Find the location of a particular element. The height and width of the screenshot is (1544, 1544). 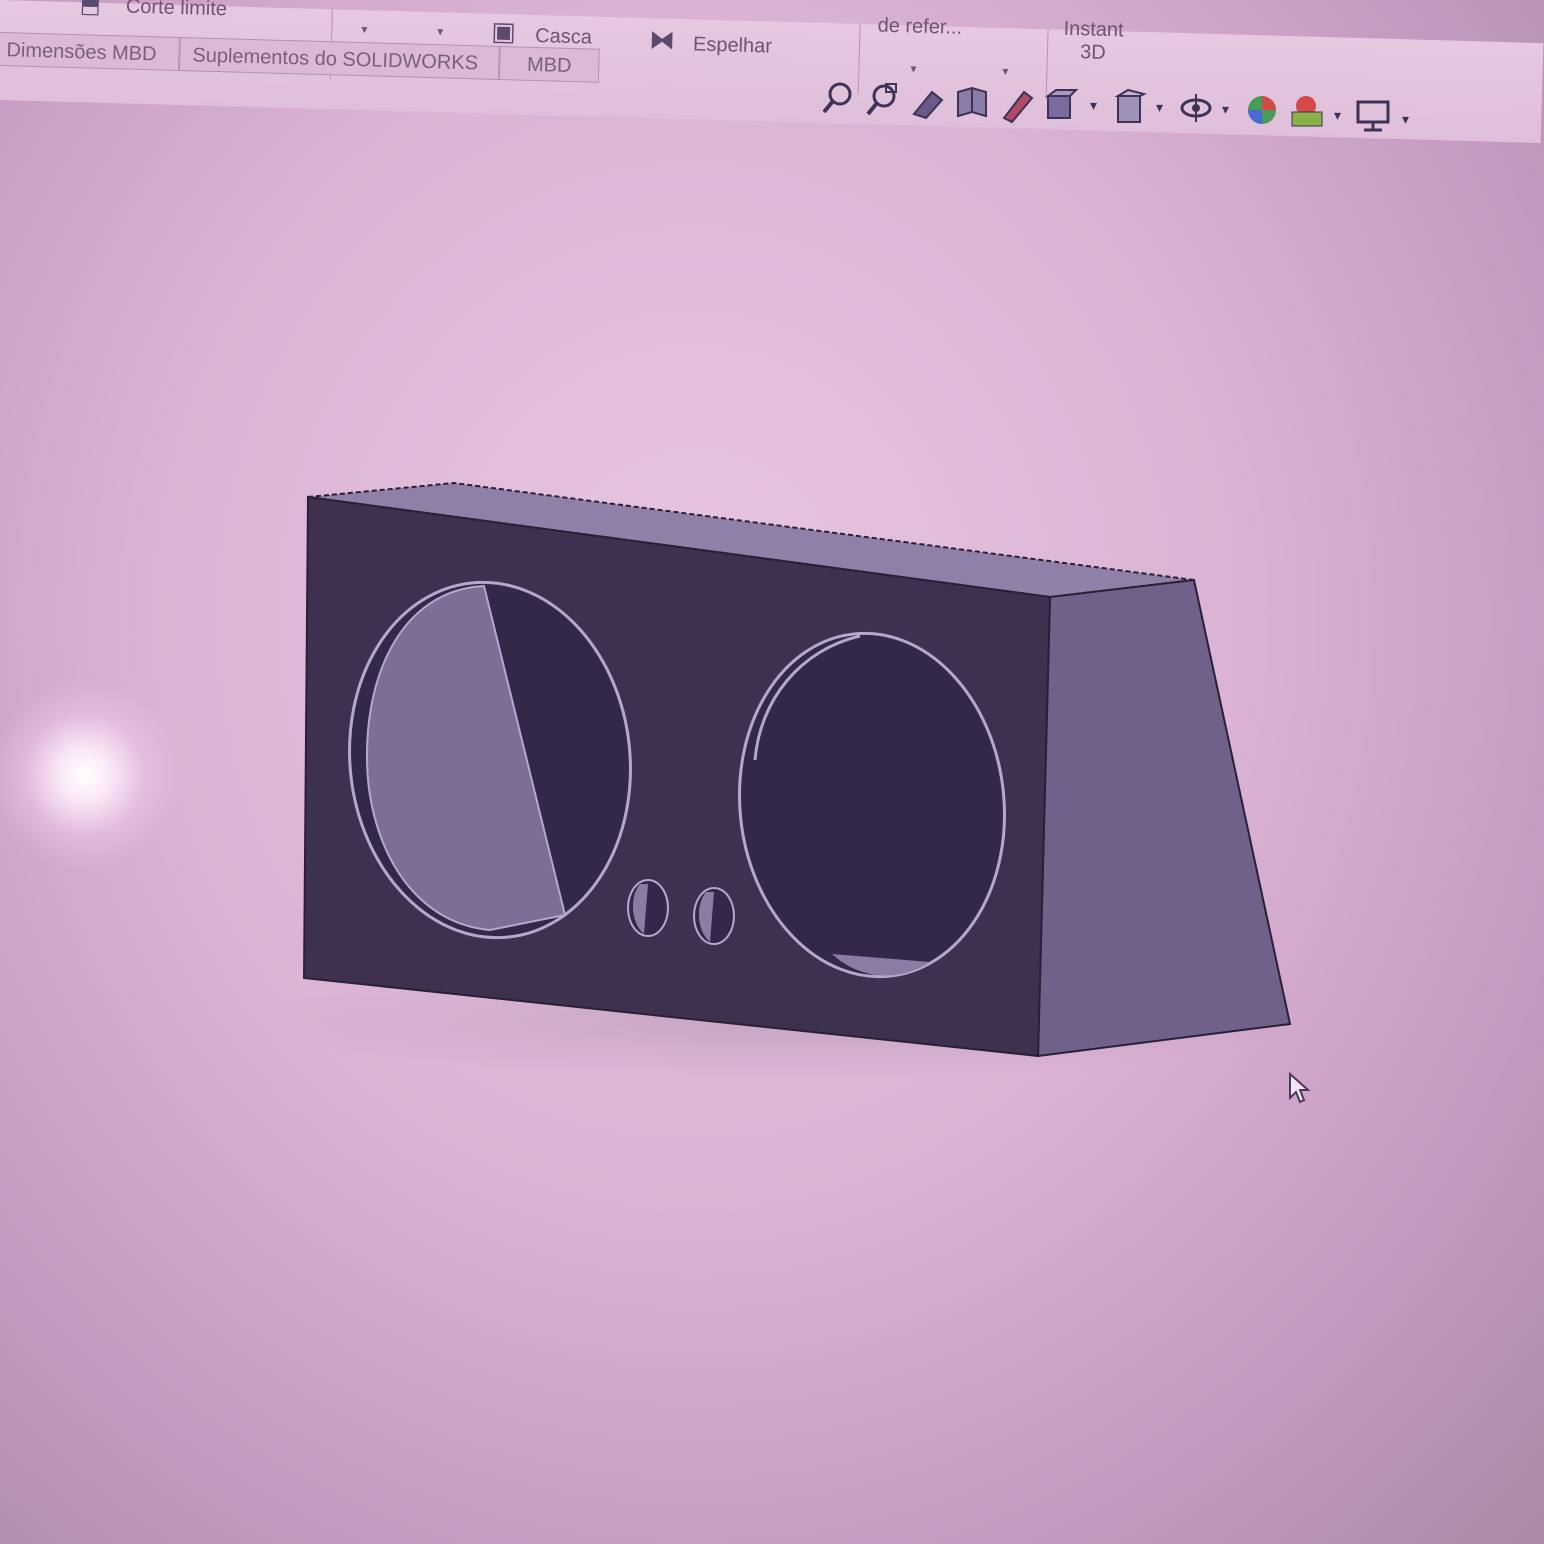

port-hole-left is located at coordinates (648, 908).